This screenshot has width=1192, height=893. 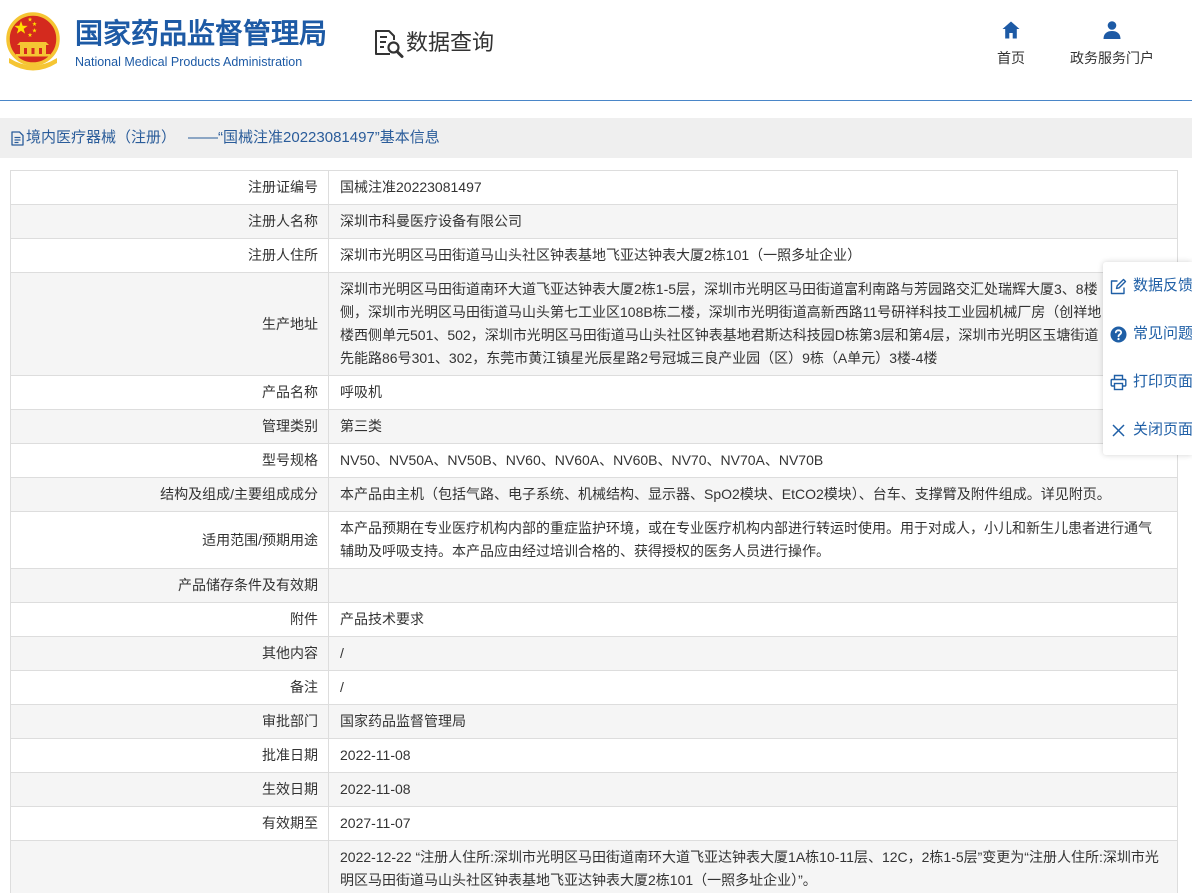 What do you see at coordinates (189, 62) in the screenshot?
I see `site-subtitle: National Medical Products Administration` at bounding box center [189, 62].